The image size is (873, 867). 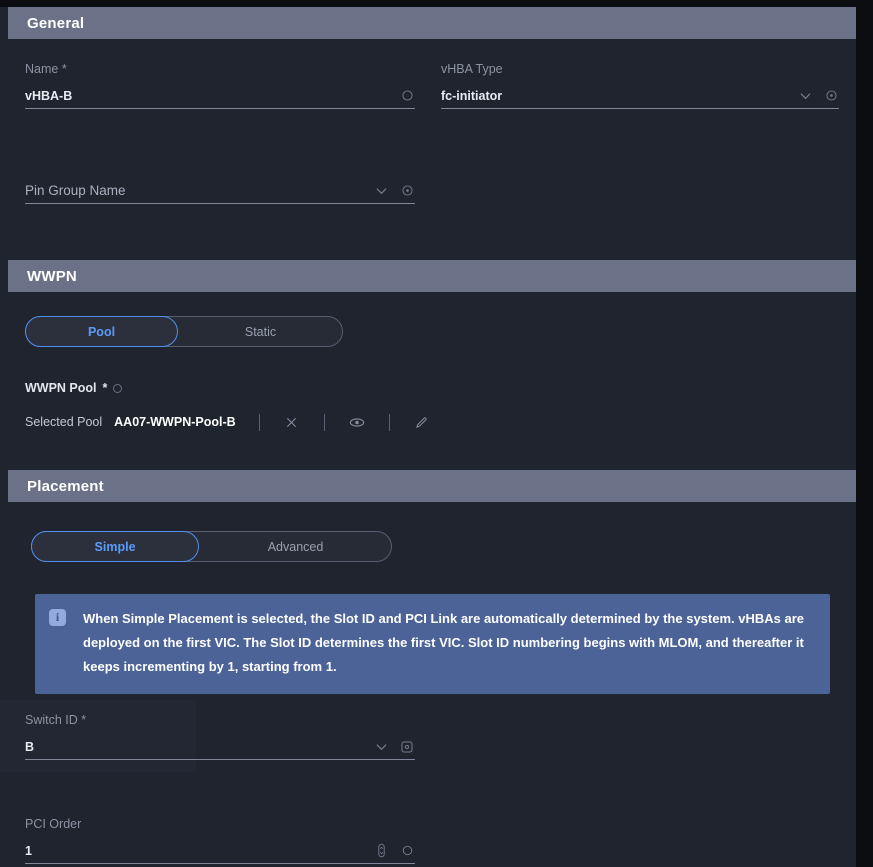 What do you see at coordinates (28, 850) in the screenshot?
I see `pci-order-value: 1` at bounding box center [28, 850].